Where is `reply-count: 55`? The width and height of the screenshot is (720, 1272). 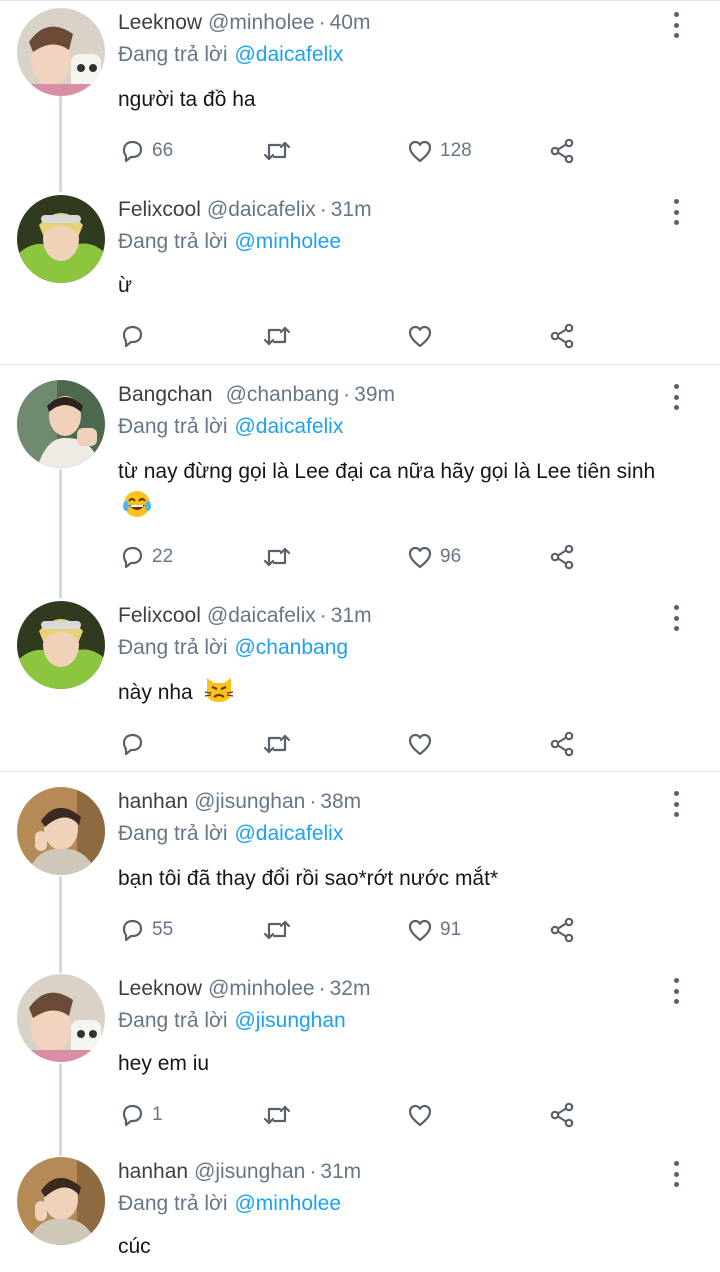
reply-count: 55 is located at coordinates (163, 929).